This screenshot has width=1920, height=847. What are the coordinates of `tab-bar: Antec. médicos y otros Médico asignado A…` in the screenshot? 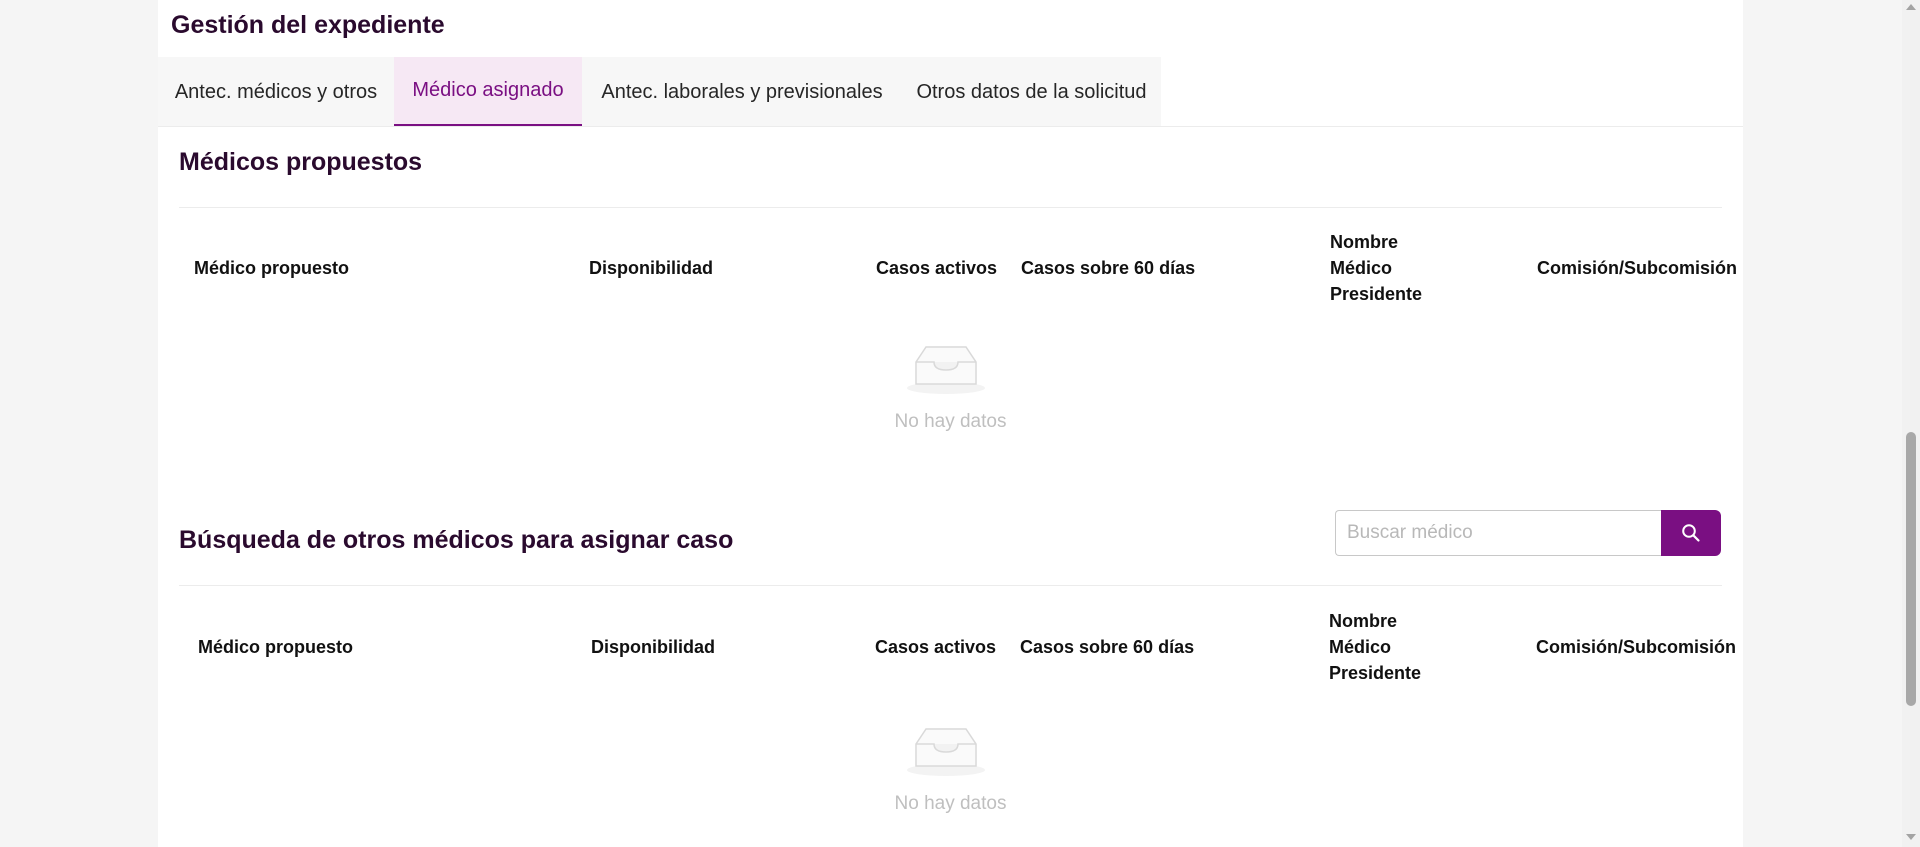 It's located at (659, 92).